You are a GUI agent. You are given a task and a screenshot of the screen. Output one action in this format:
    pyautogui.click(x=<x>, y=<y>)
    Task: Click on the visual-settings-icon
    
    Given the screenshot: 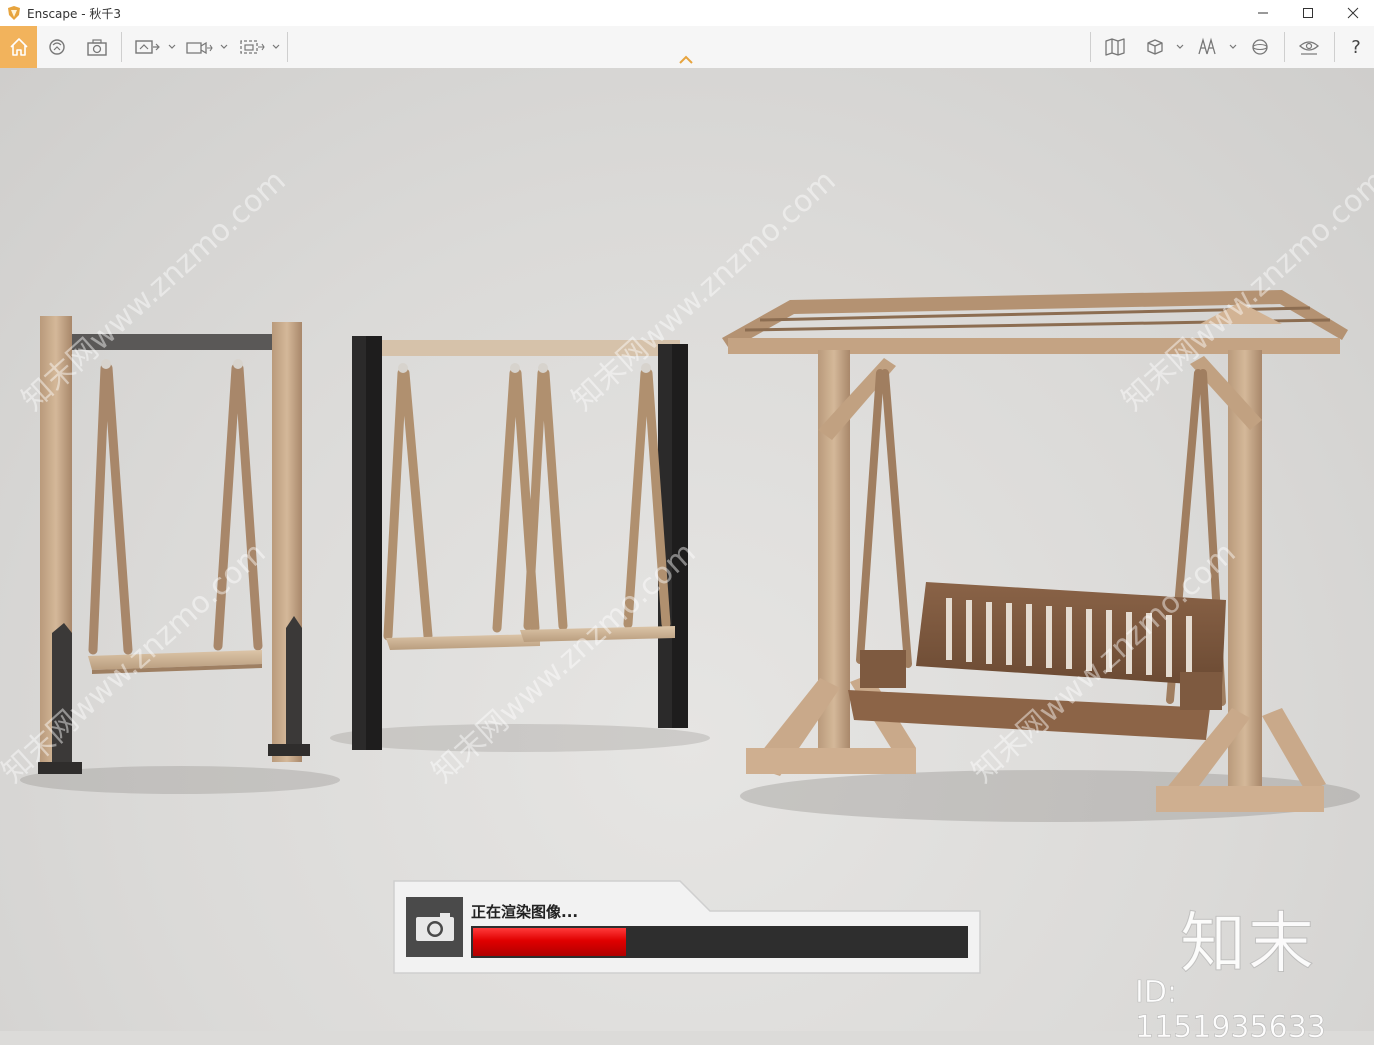 What is the action you would take?
    pyautogui.click(x=1309, y=48)
    